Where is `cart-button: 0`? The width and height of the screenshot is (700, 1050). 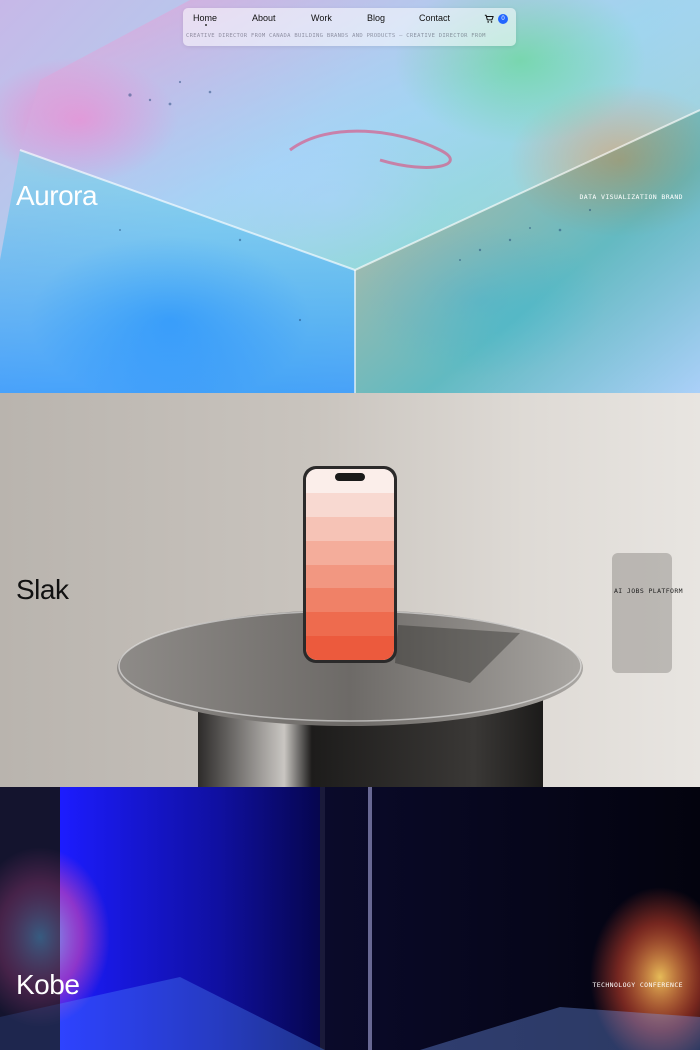 cart-button: 0 is located at coordinates (496, 19).